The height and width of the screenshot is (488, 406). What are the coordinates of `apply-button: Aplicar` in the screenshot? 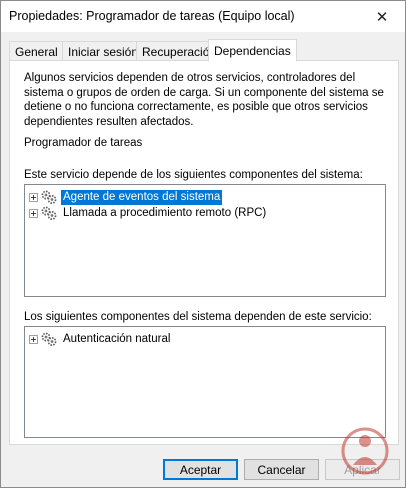 It's located at (362, 469).